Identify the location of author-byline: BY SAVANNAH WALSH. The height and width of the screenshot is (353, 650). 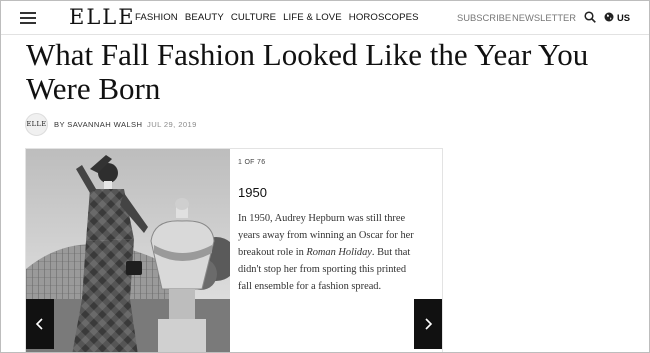
(98, 124).